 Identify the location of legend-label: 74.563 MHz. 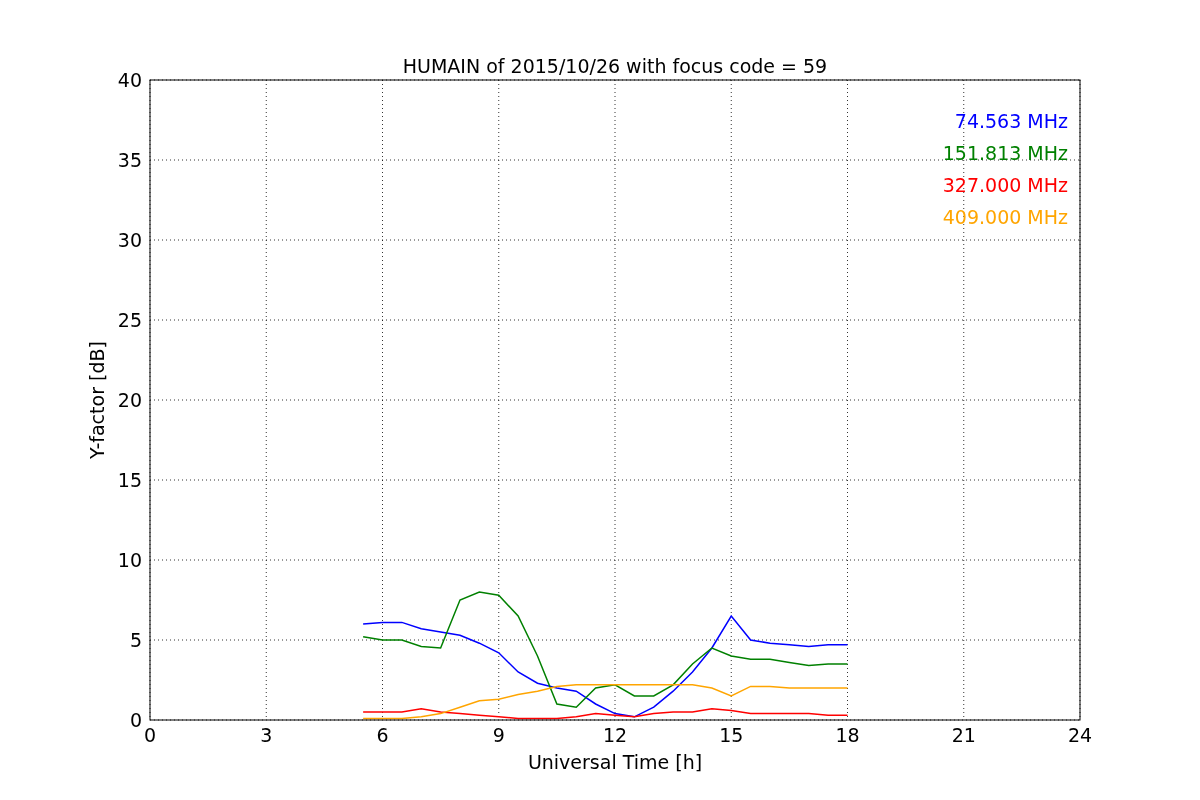
(1011, 121).